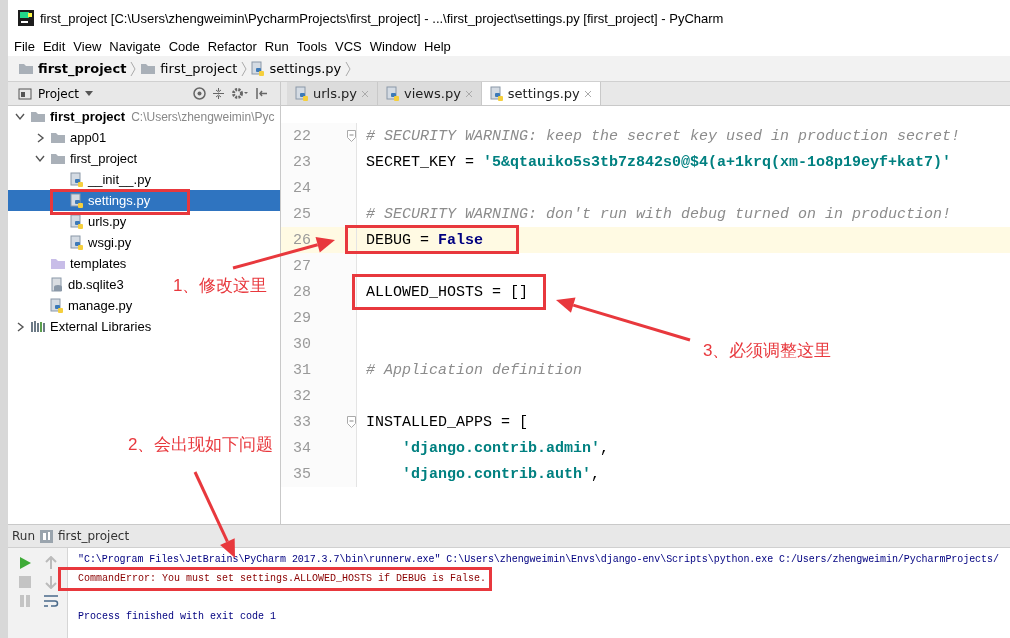 This screenshot has width=1010, height=638. What do you see at coordinates (541, 93) in the screenshot?
I see `editor-tab: settings.py` at bounding box center [541, 93].